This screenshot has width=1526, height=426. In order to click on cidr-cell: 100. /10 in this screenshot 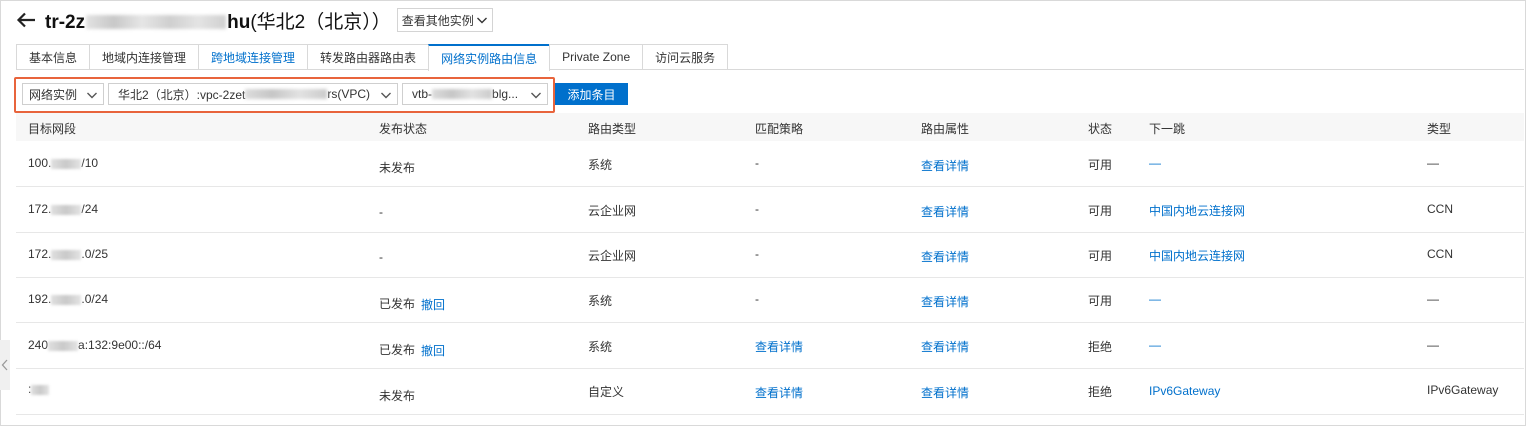, I will do `click(63, 163)`.